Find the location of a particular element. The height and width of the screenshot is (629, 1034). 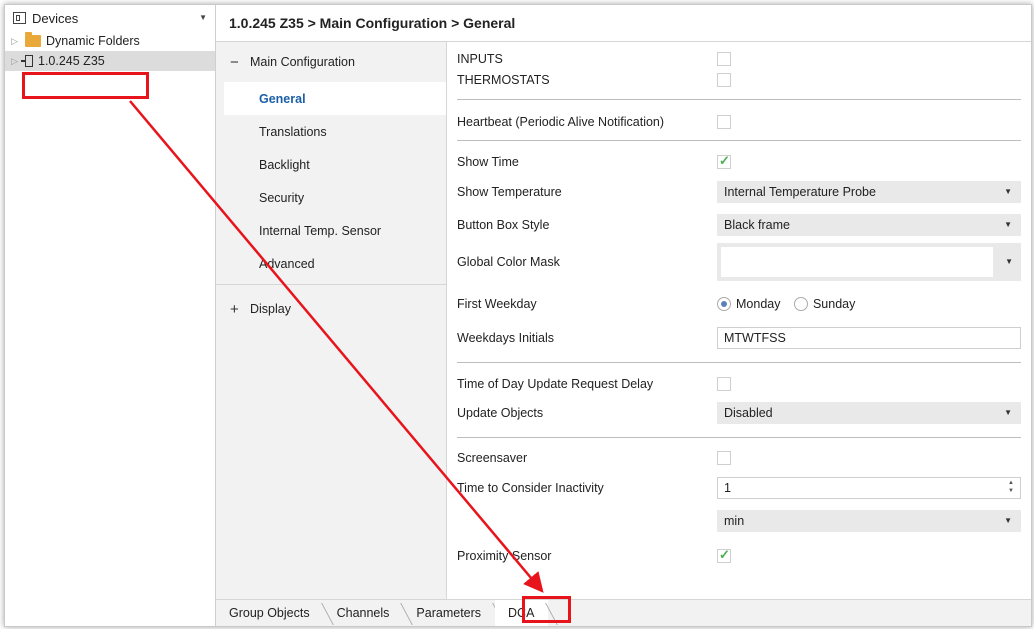

param-label: First Weekday is located at coordinates (497, 304).